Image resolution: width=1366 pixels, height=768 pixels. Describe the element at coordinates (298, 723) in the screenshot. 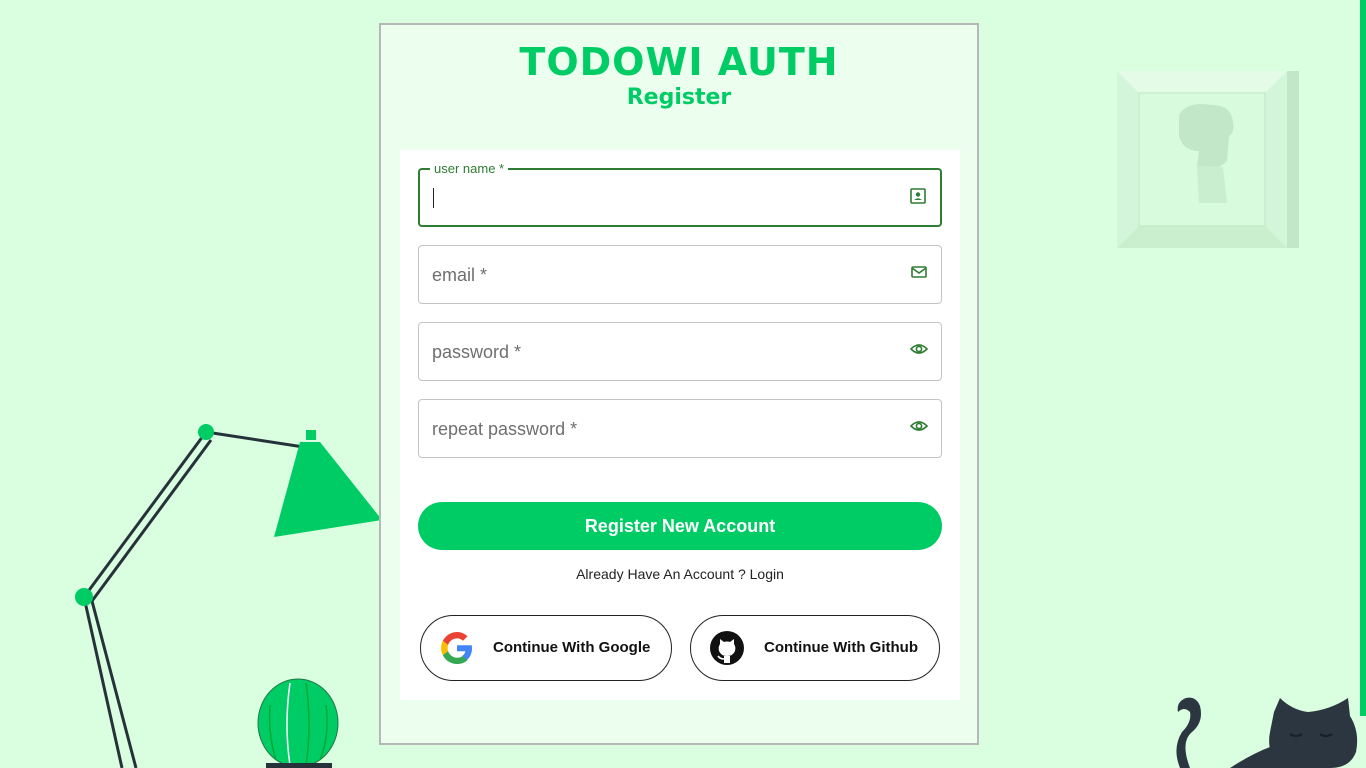

I see `cactus-decoration` at that location.